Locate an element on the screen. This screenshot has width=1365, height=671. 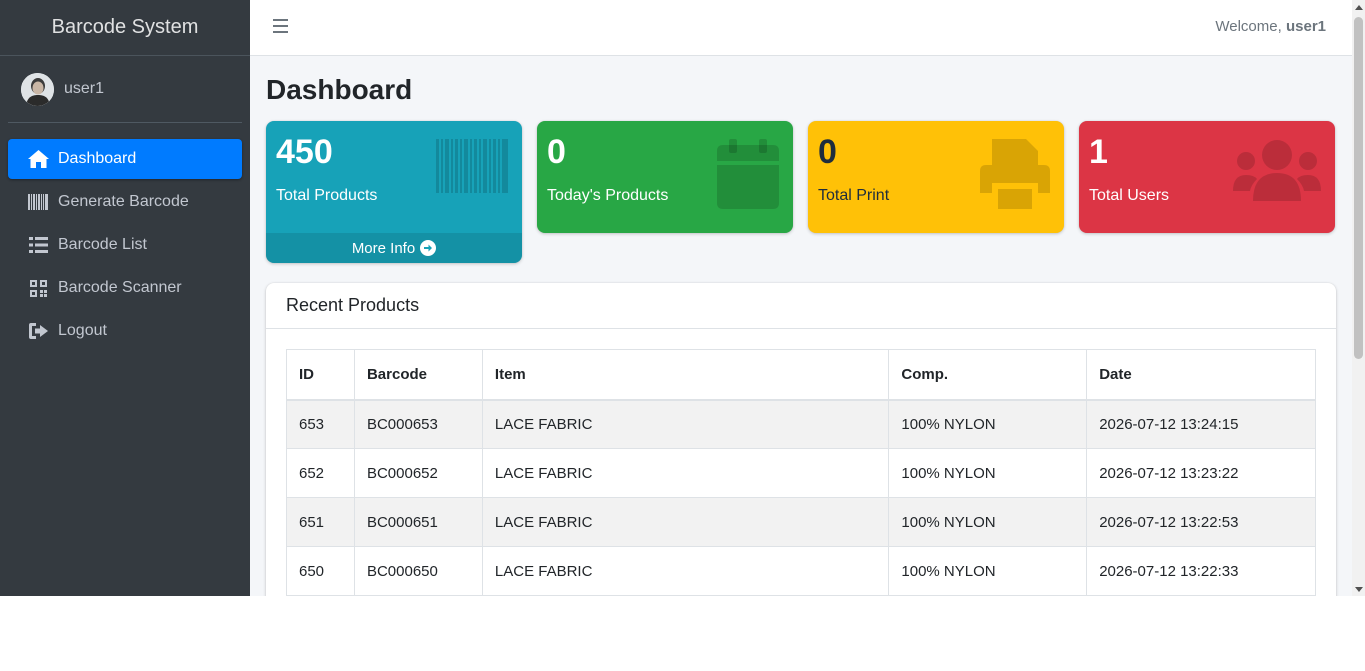
stat-box-todays-products: 0 Today's Products is located at coordinates (665, 177).